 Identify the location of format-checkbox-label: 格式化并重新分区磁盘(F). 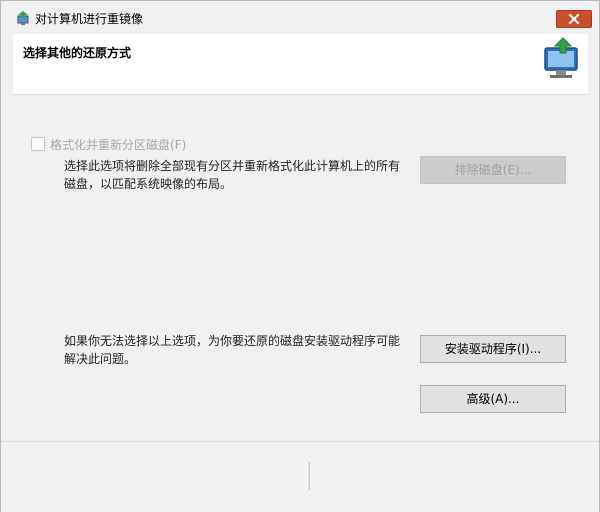
(118, 145).